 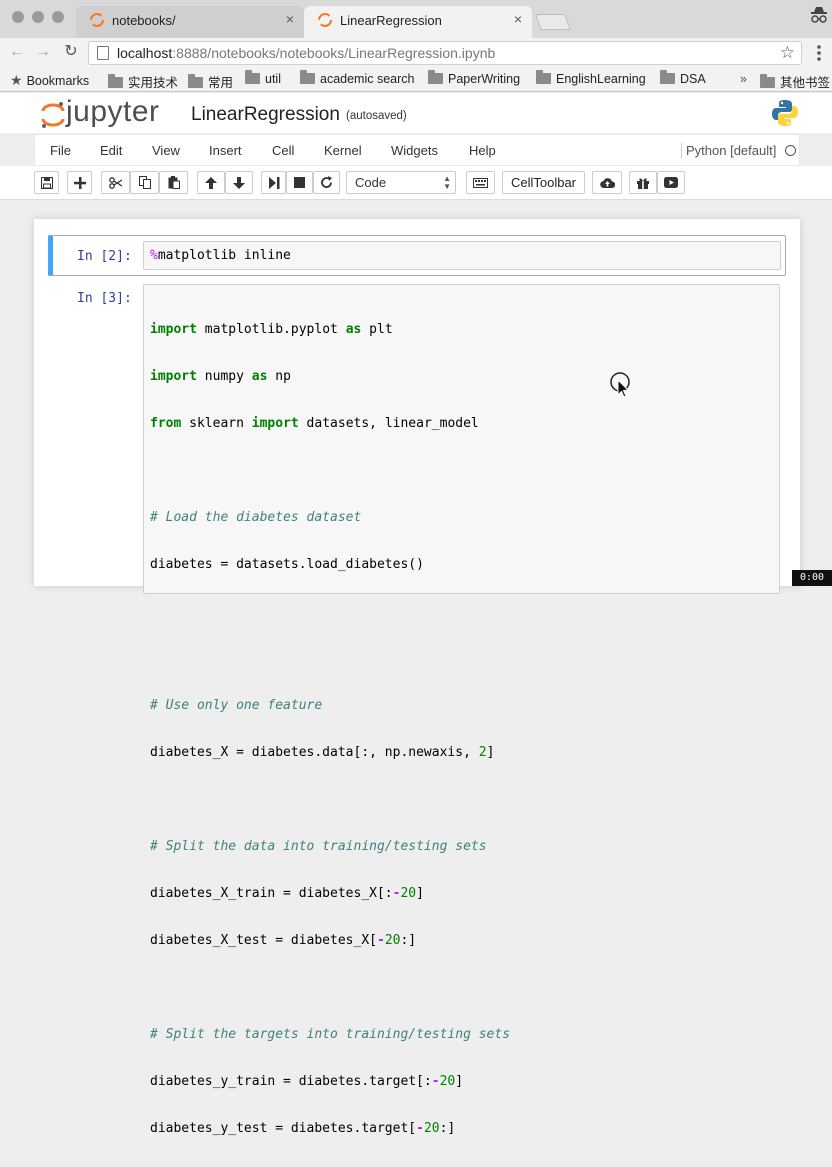 I want to click on bookmark-folder: academic search, so click(x=357, y=78).